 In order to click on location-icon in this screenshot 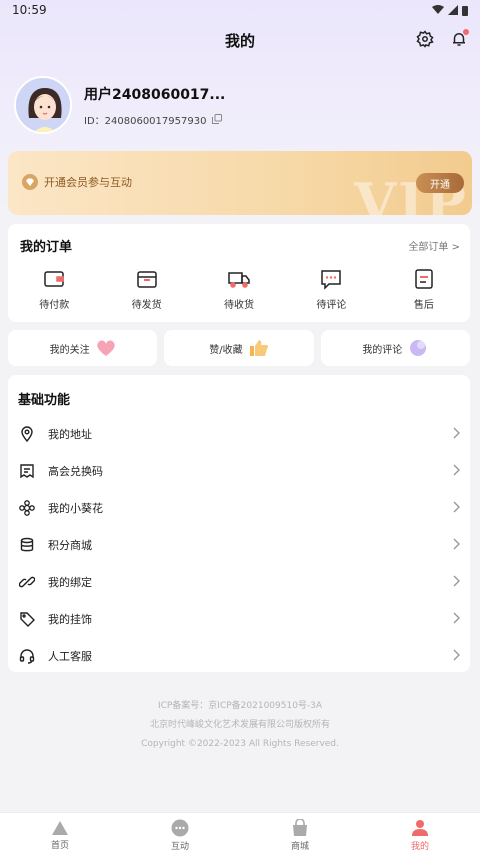, I will do `click(27, 434)`.